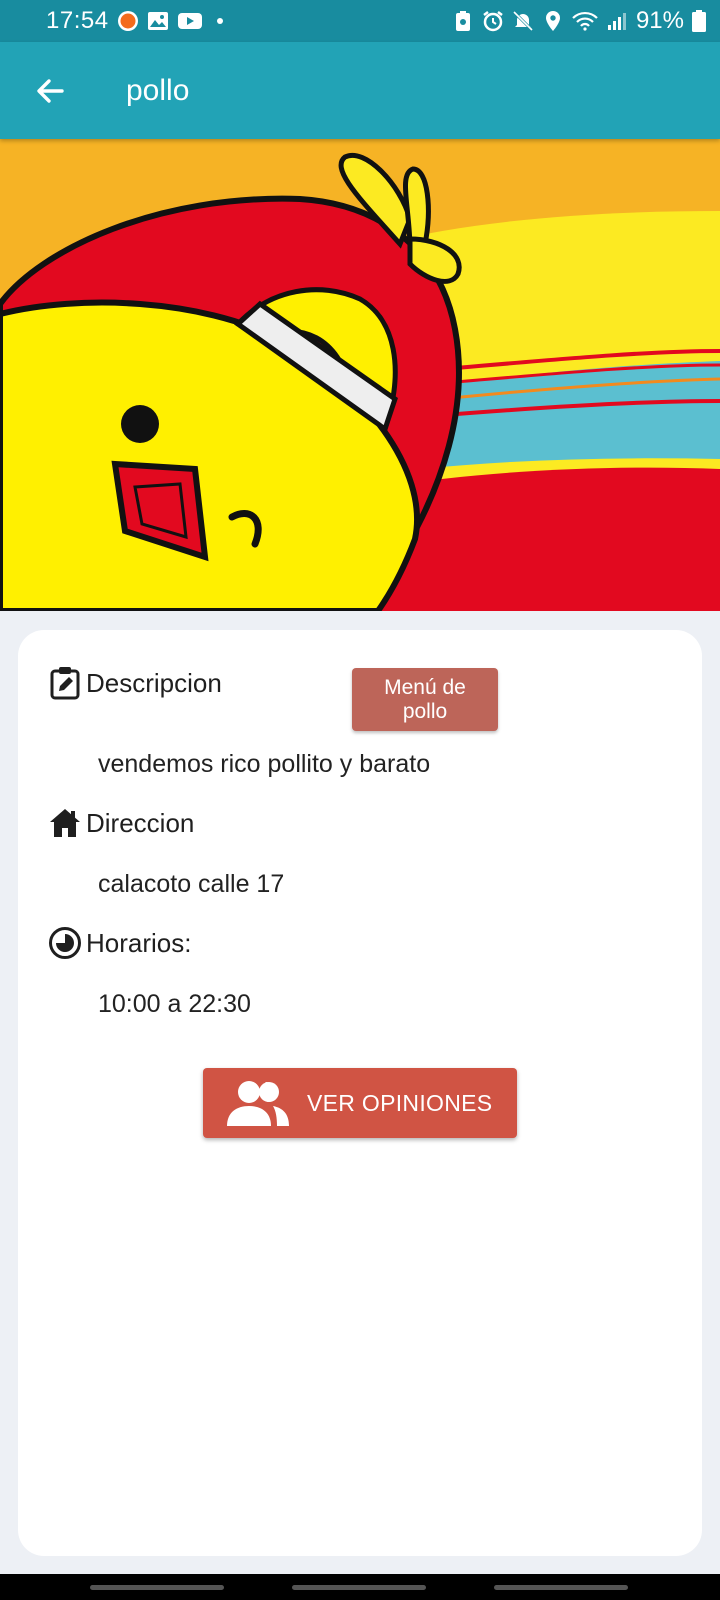 The width and height of the screenshot is (720, 1600). What do you see at coordinates (189, 21) in the screenshot?
I see `youtube-icon` at bounding box center [189, 21].